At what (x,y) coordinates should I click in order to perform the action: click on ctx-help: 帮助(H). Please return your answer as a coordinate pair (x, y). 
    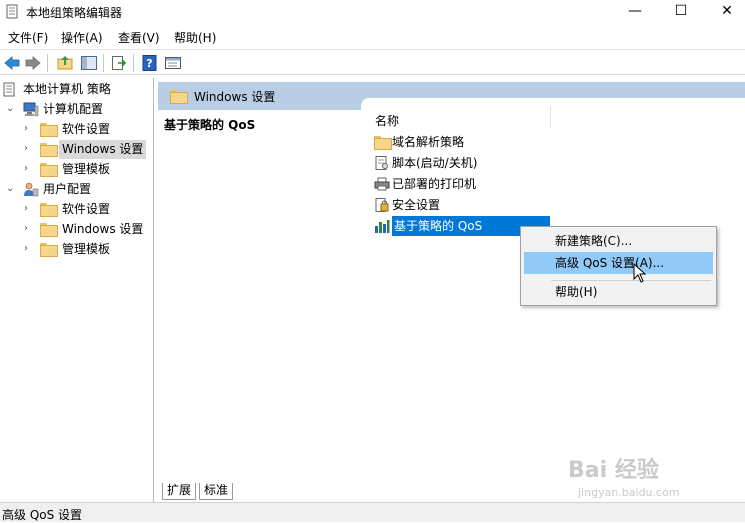
    Looking at the image, I should click on (618, 292).